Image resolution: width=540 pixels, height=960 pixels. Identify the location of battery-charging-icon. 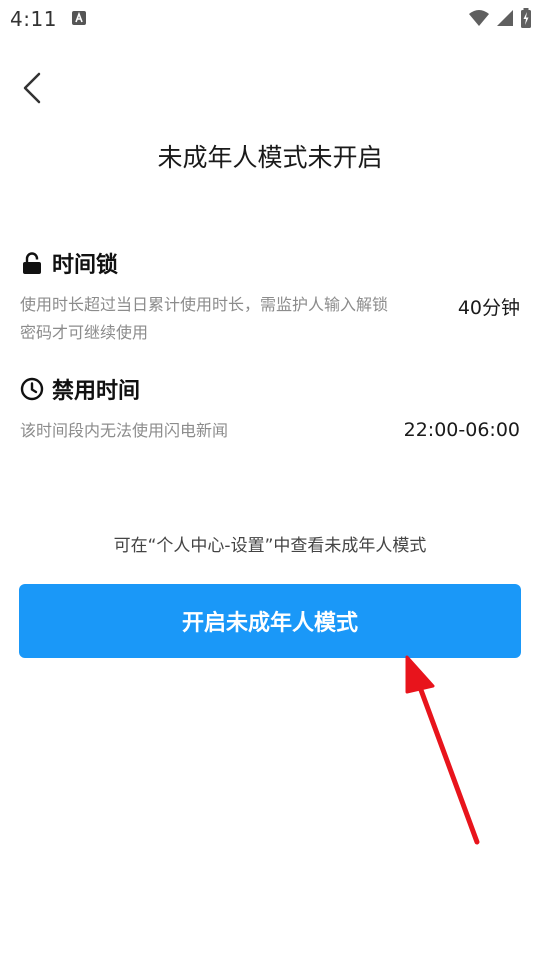
(526, 18).